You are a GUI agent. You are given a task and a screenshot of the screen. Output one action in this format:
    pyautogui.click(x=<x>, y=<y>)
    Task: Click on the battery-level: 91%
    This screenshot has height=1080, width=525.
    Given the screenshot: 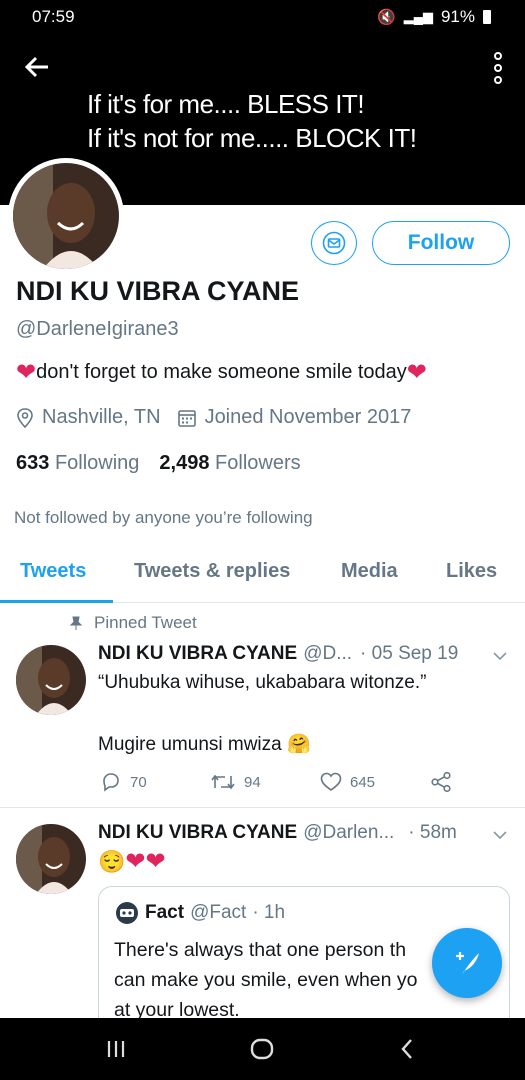 What is the action you would take?
    pyautogui.click(x=457, y=16)
    